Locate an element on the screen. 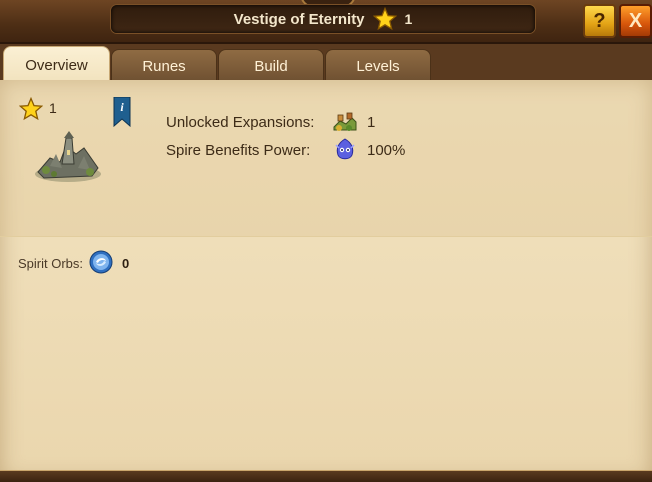 This screenshot has width=652, height=482. spirit-orb-icon is located at coordinates (101, 263).